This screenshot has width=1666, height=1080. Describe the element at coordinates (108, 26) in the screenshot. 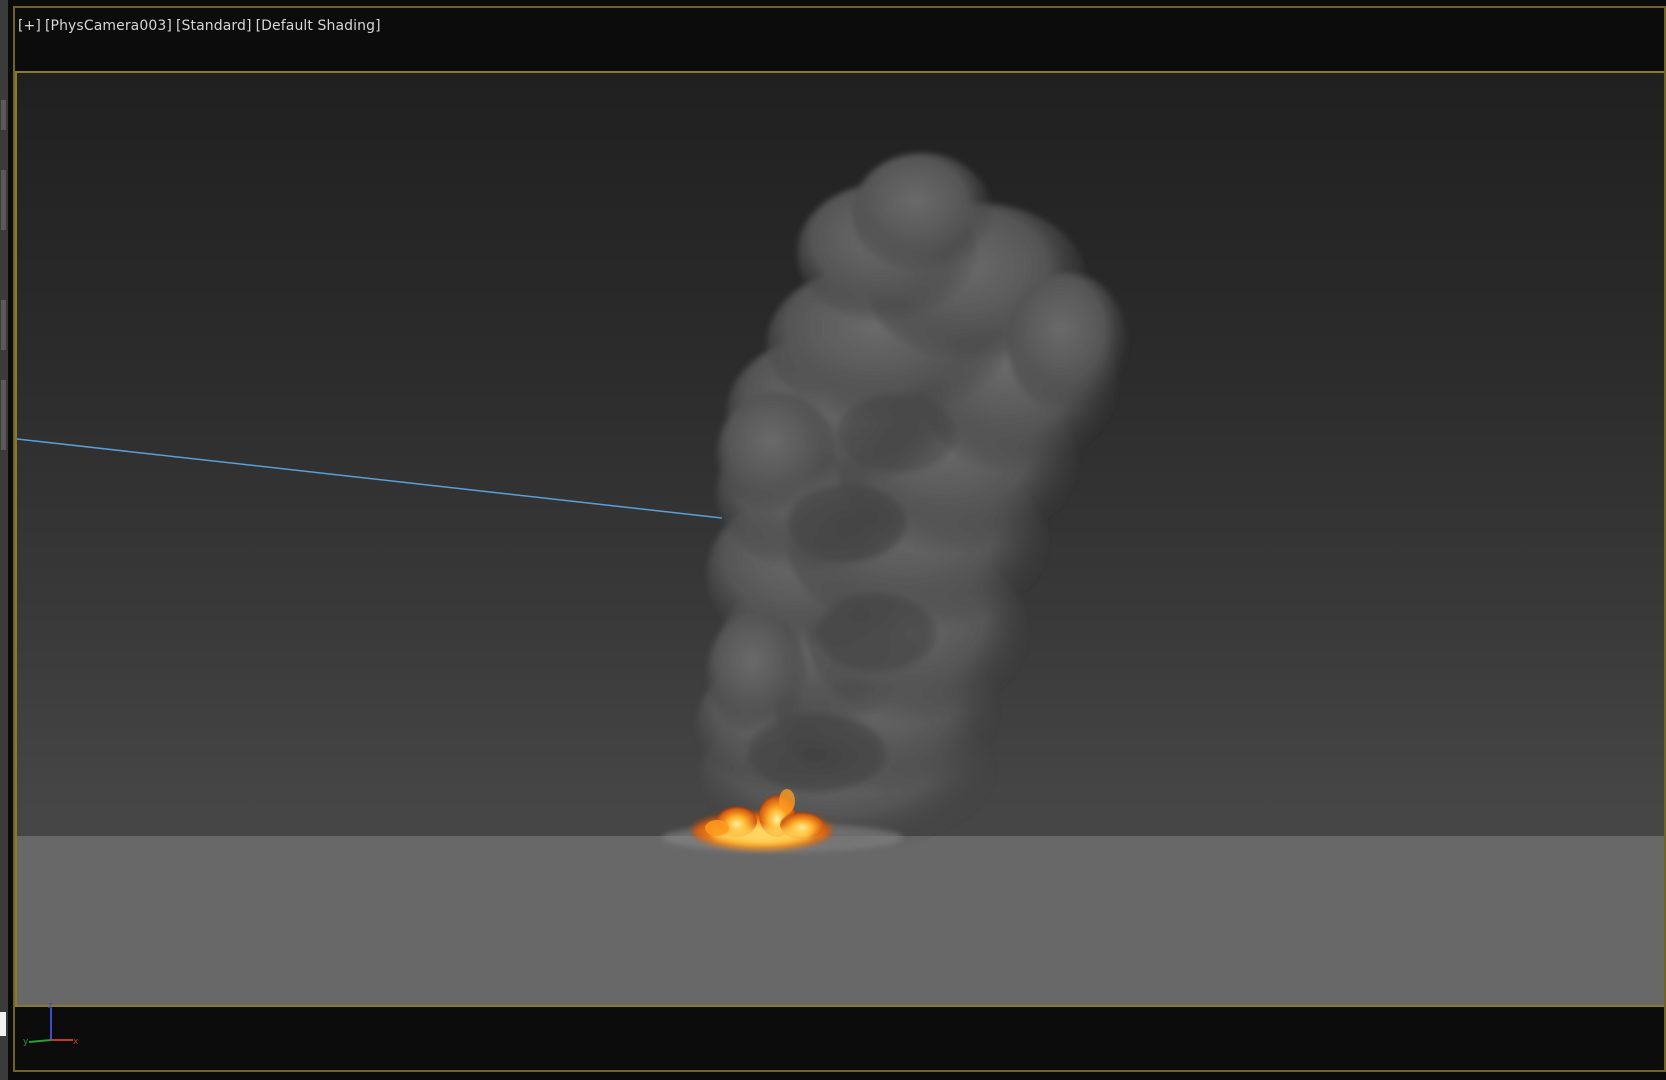

I see `viewport-camera-menu: [PhysCamera003]` at that location.